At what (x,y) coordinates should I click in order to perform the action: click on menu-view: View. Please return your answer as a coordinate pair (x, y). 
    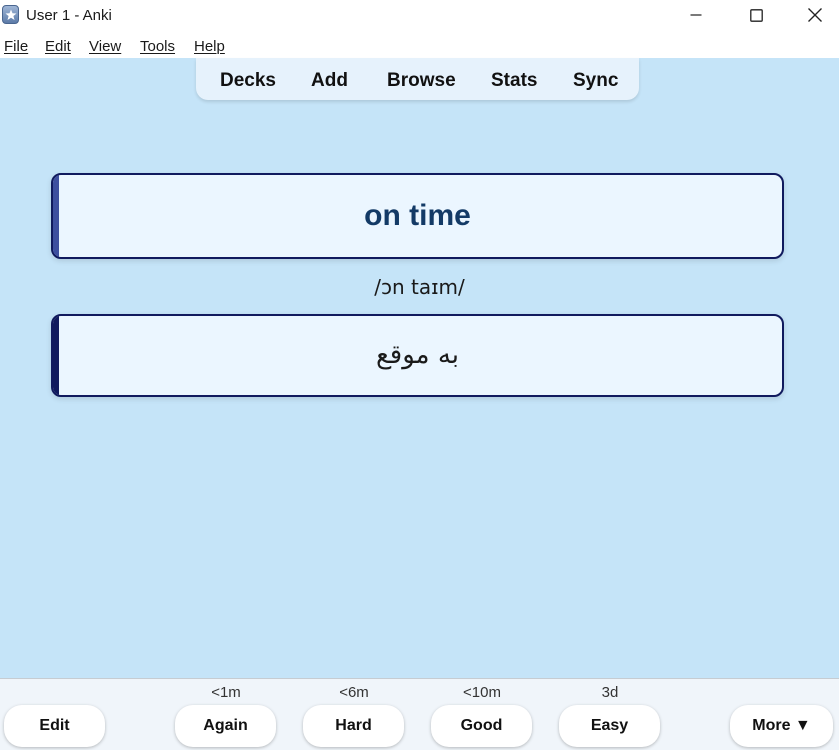
    Looking at the image, I should click on (105, 46).